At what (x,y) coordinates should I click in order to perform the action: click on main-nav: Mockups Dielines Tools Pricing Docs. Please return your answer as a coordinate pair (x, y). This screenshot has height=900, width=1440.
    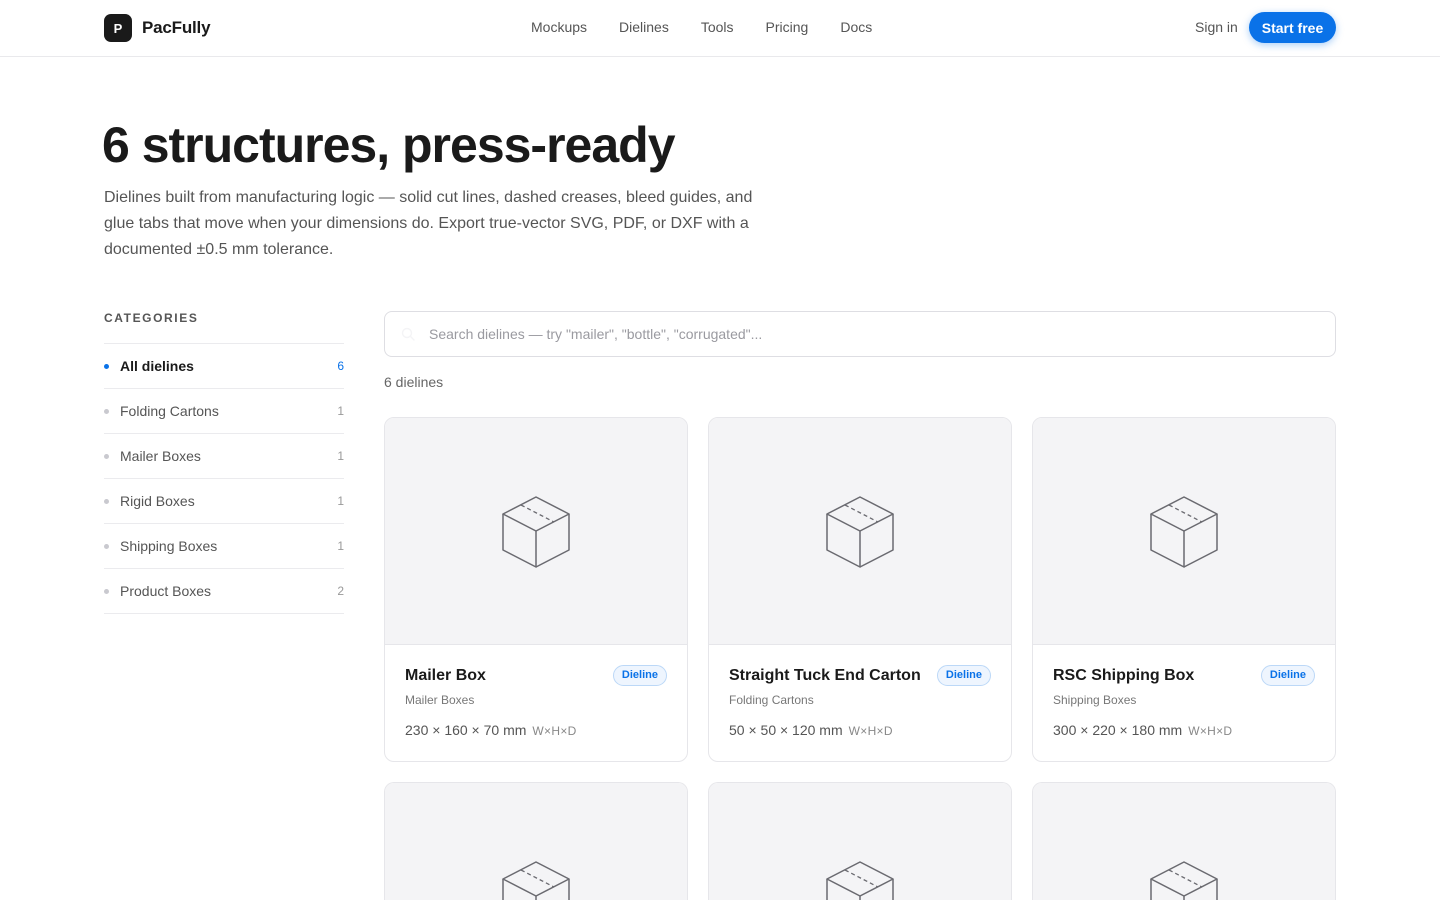
    Looking at the image, I should click on (717, 27).